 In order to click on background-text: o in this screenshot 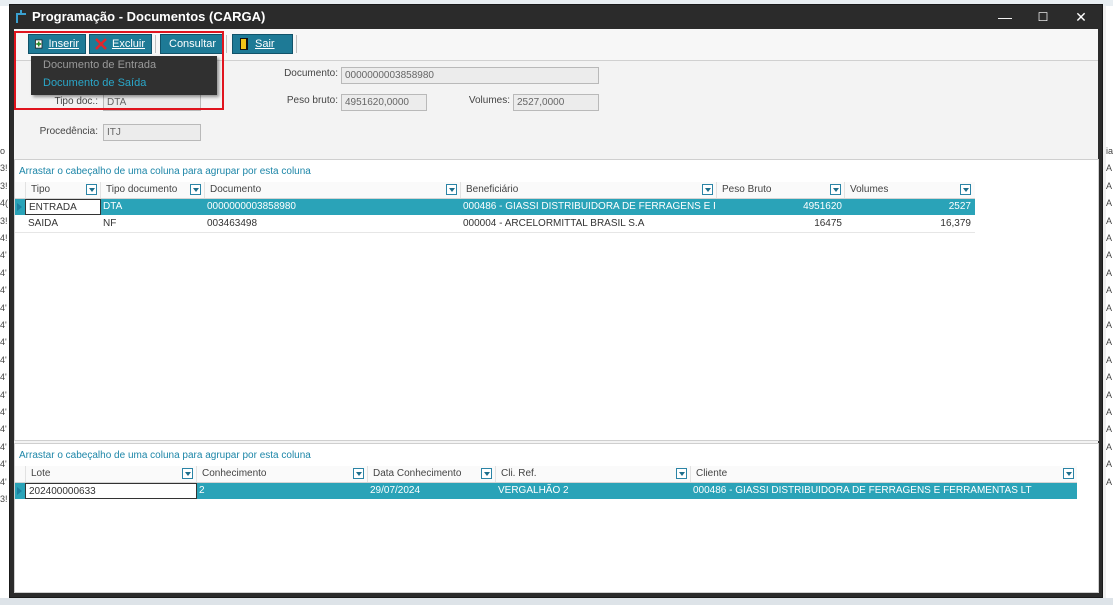, I will do `click(3, 151)`.